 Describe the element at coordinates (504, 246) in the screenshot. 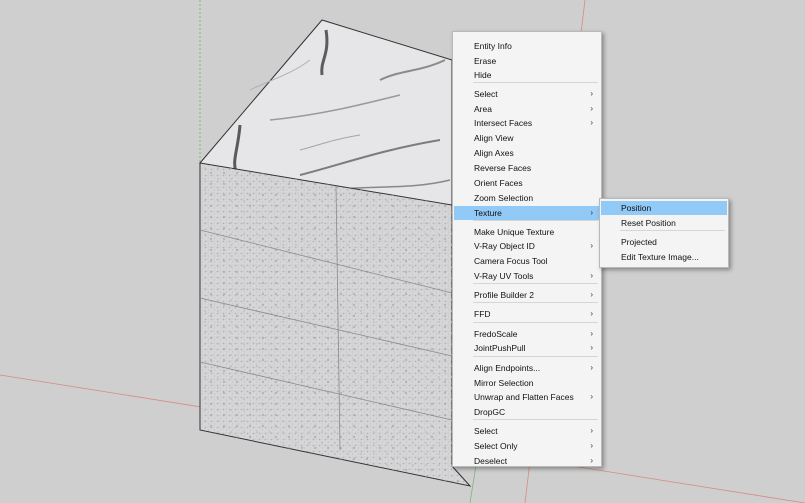

I see `menu-item-label: V-Ray Object ID` at that location.